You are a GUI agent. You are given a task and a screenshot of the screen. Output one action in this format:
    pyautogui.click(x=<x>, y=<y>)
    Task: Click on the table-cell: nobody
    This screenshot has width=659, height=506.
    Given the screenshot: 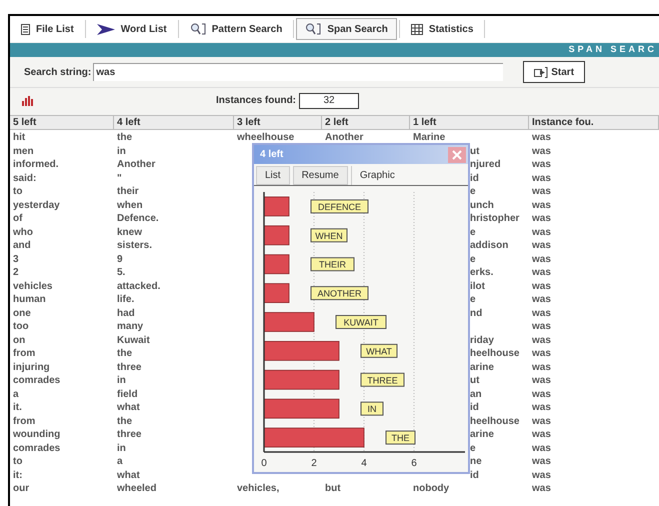 What is the action you would take?
    pyautogui.click(x=431, y=488)
    